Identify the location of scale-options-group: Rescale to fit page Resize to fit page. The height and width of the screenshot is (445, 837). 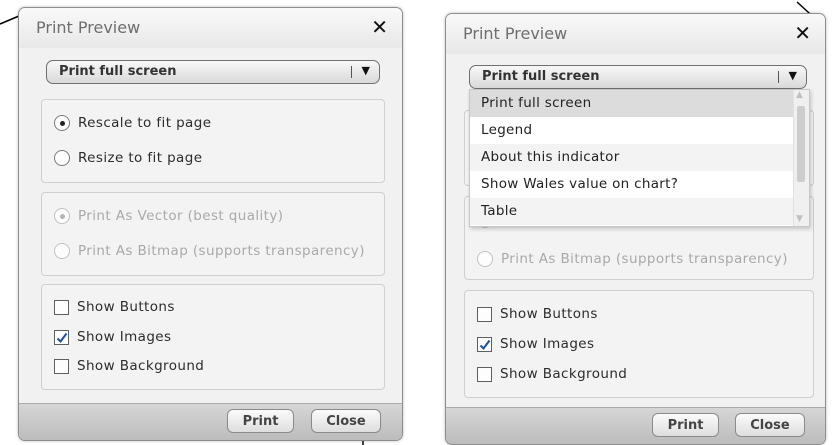
(213, 141).